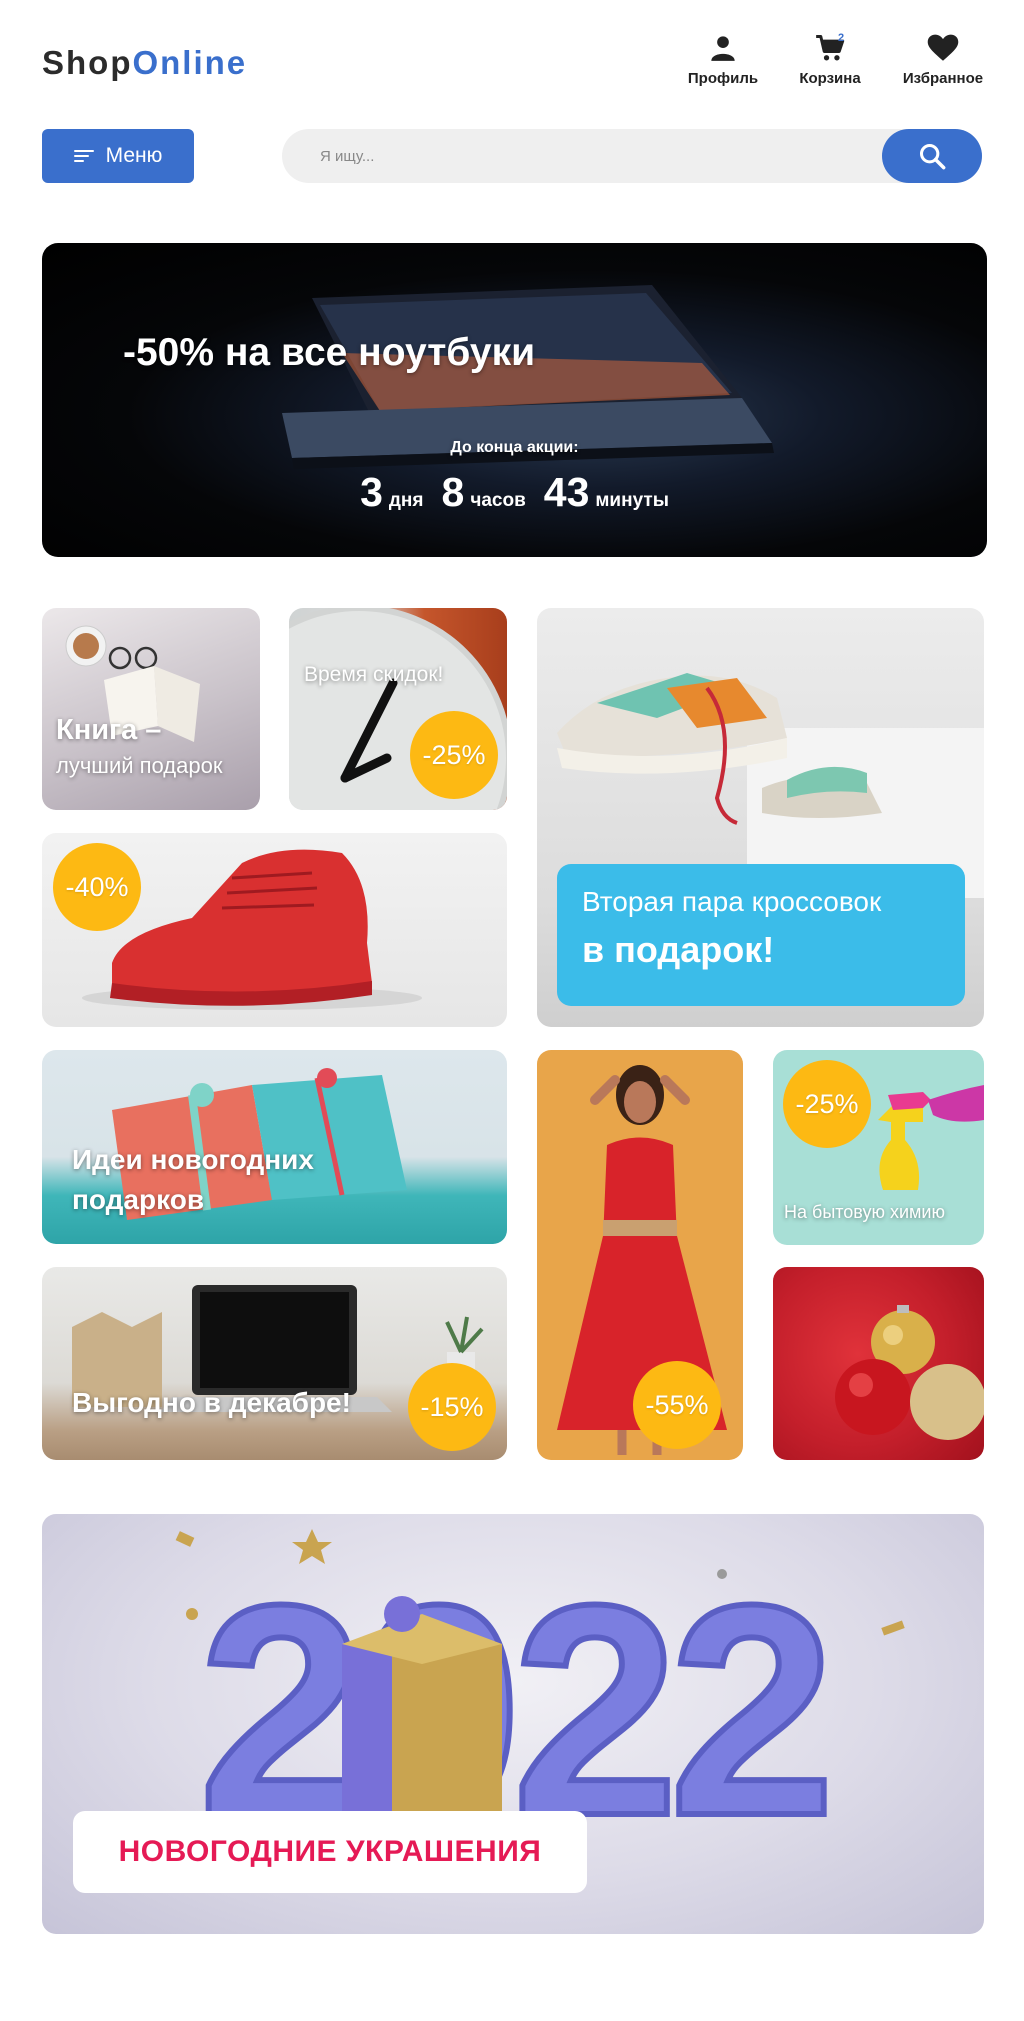 This screenshot has width=1024, height=2021. What do you see at coordinates (109, 730) in the screenshot?
I see `book-title: Книга –` at bounding box center [109, 730].